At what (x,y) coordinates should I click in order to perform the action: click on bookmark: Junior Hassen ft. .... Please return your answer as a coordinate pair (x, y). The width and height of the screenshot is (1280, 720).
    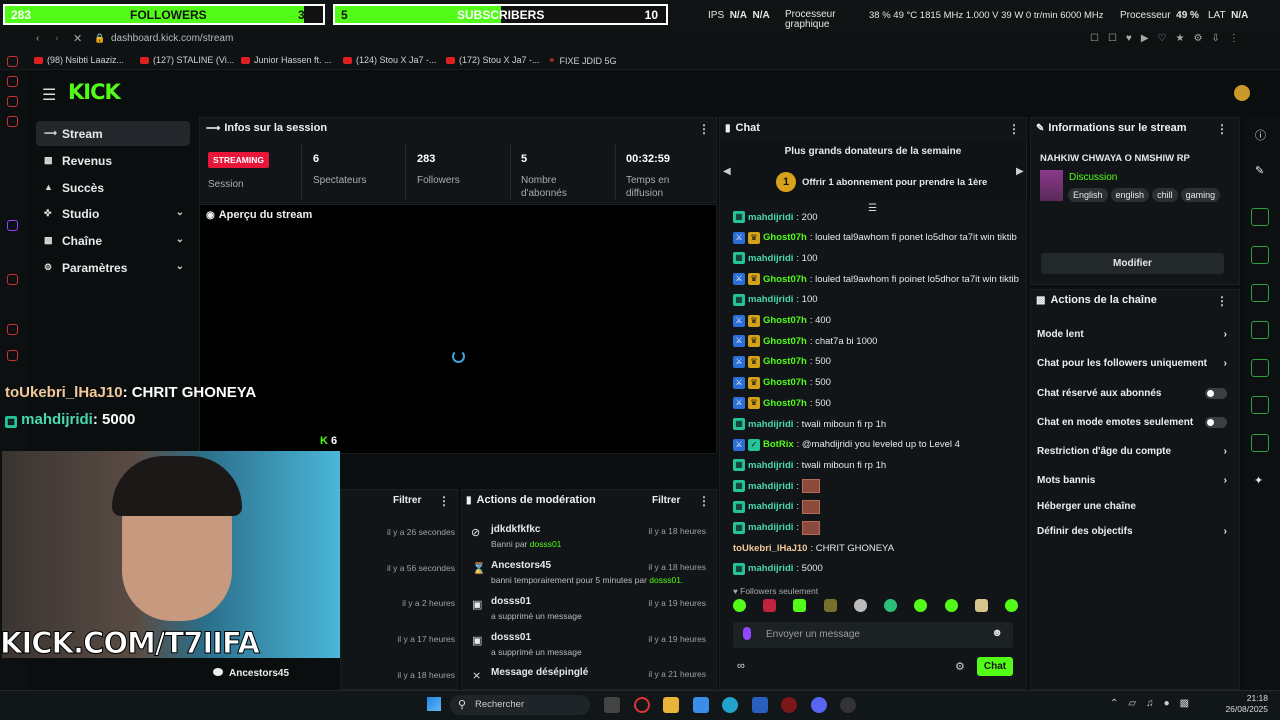
    Looking at the image, I should click on (286, 60).